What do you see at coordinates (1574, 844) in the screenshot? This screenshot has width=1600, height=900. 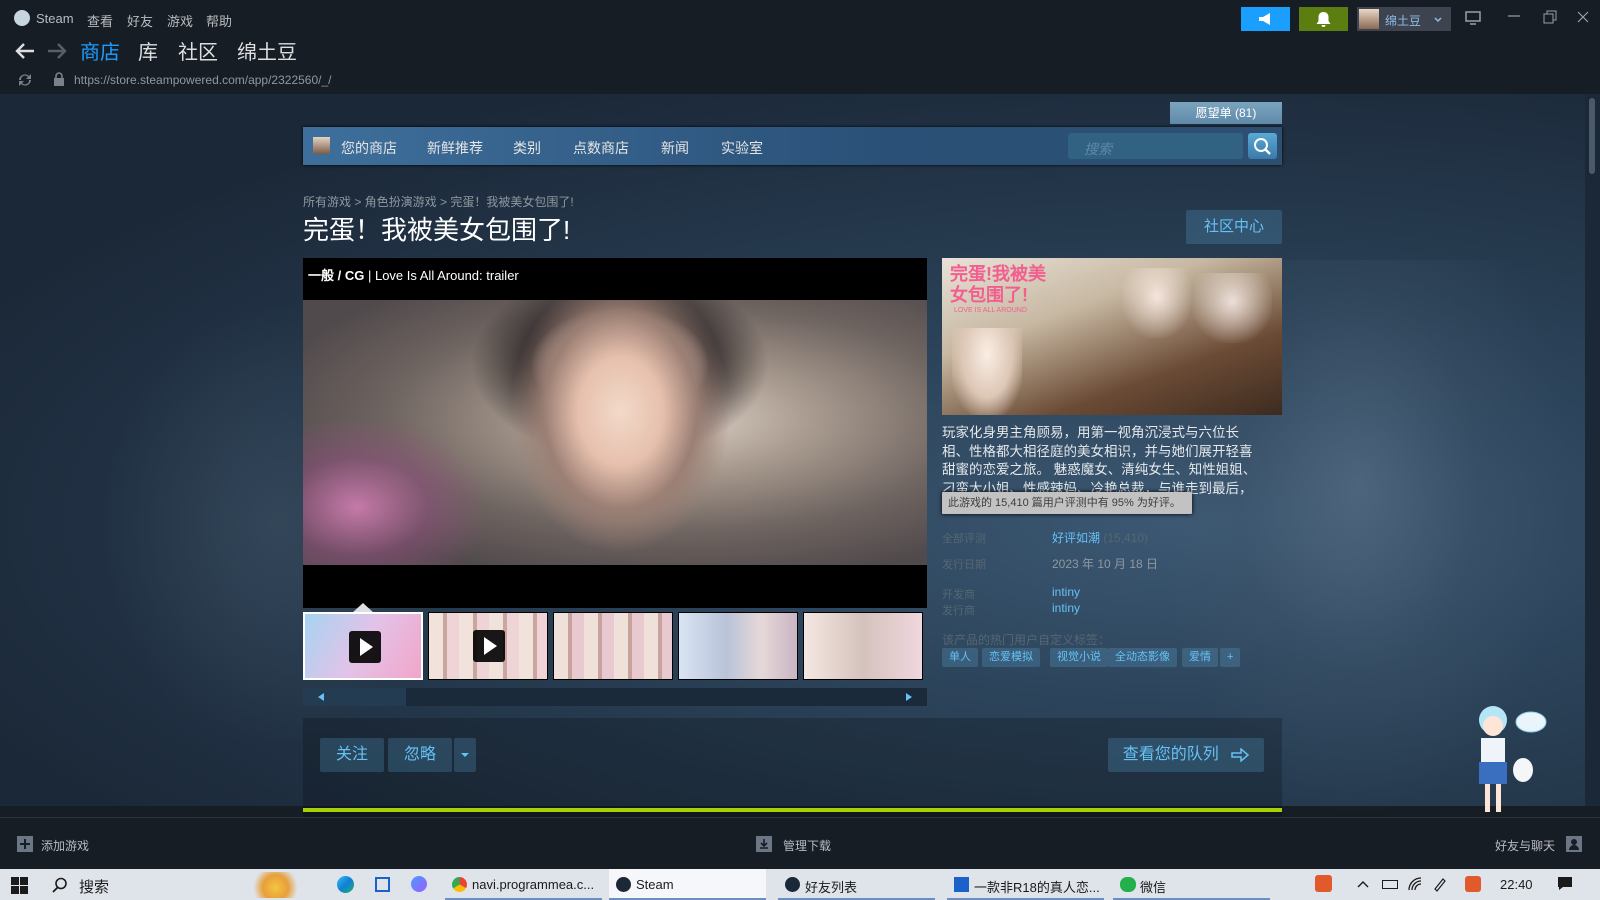 I see `friends-icon` at bounding box center [1574, 844].